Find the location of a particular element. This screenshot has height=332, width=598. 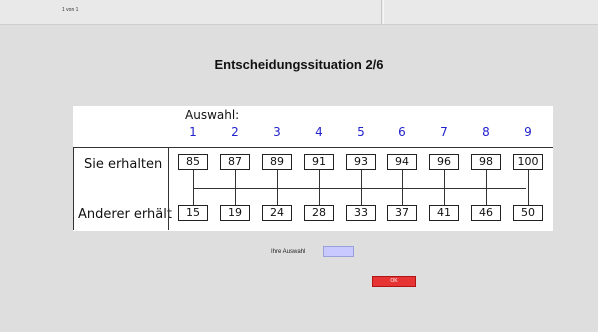

other-value-cell: 37 is located at coordinates (402, 213).